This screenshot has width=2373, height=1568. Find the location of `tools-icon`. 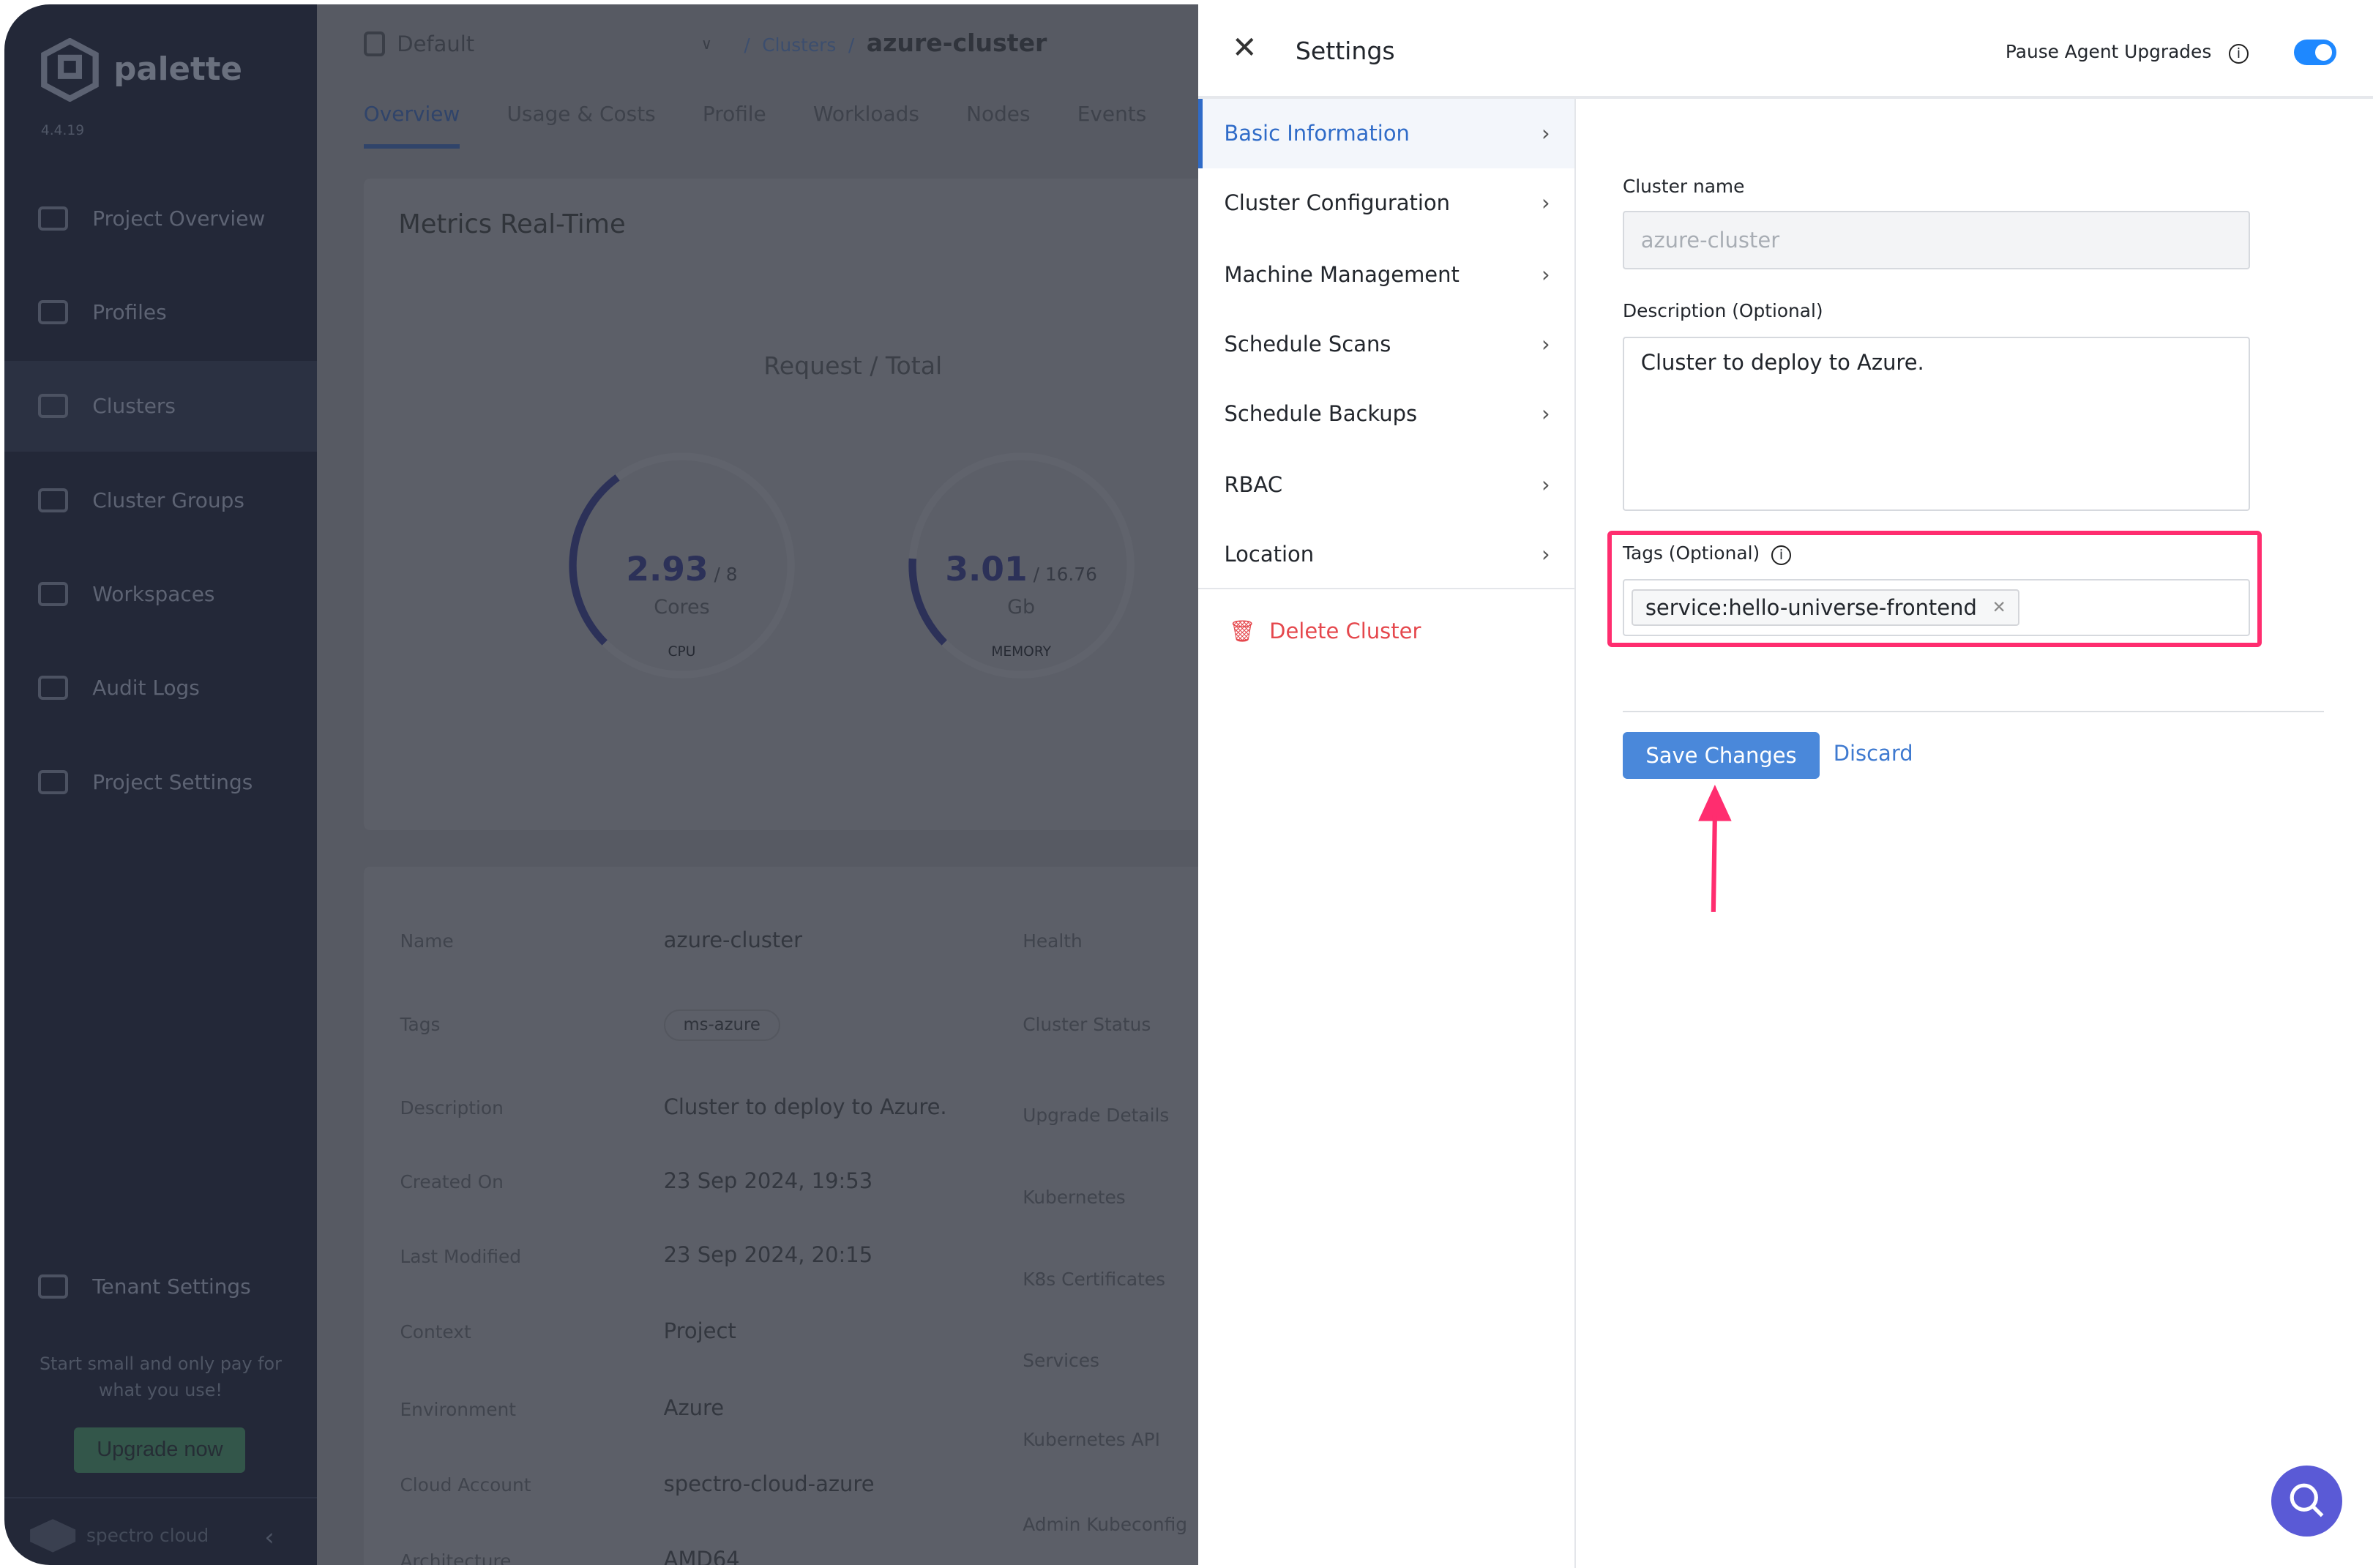

tools-icon is located at coordinates (53, 1286).